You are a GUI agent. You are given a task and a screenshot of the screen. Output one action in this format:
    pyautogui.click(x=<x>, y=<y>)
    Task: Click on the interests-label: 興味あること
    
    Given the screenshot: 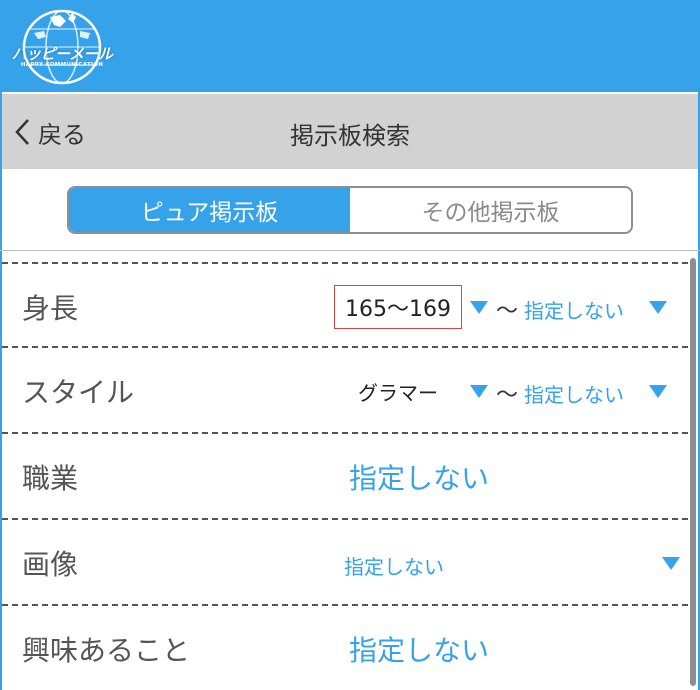 What is the action you would take?
    pyautogui.click(x=106, y=650)
    